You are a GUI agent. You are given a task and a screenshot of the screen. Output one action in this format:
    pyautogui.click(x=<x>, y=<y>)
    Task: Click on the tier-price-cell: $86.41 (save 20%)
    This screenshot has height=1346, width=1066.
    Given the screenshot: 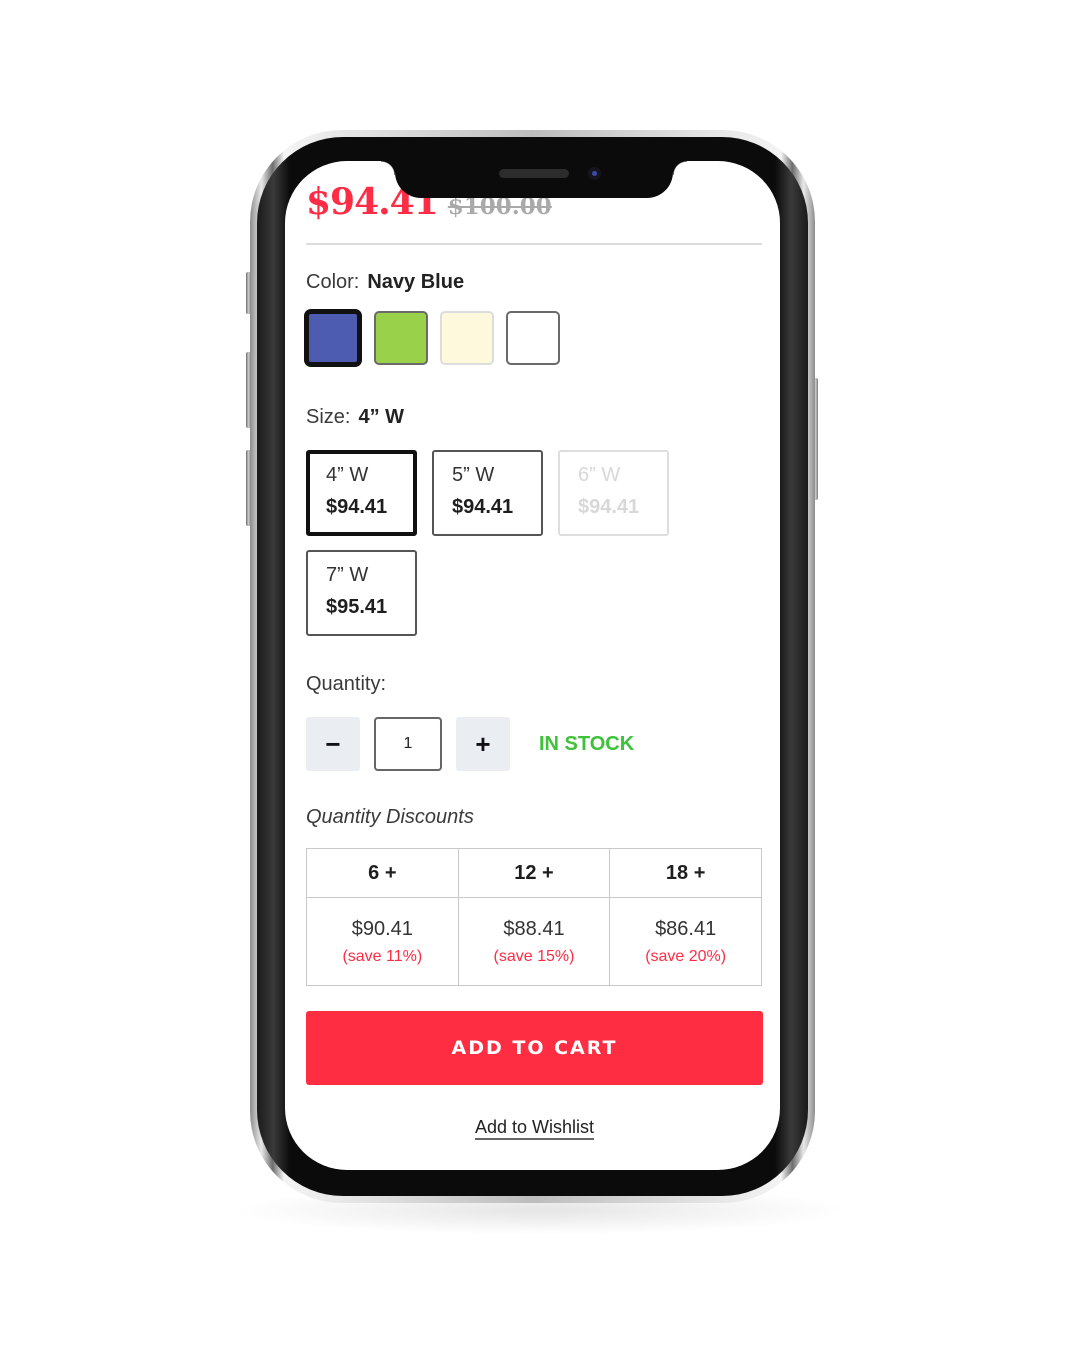 What is the action you would take?
    pyautogui.click(x=685, y=941)
    